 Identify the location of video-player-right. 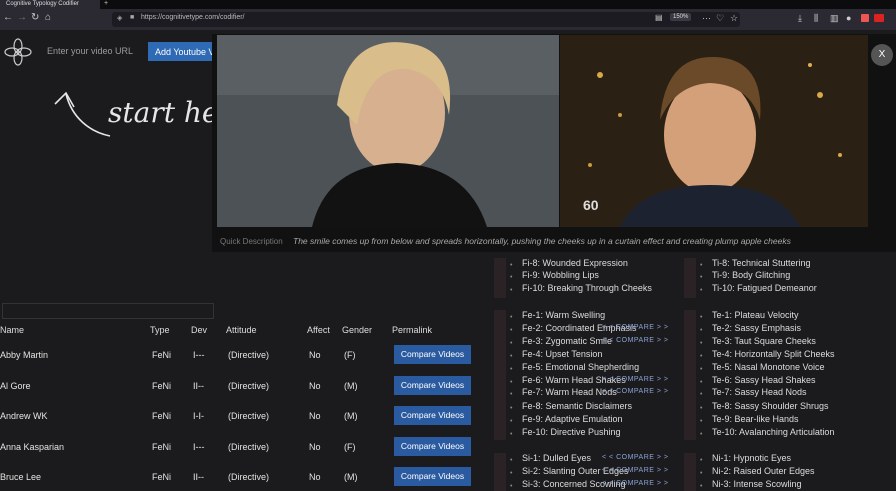
(714, 131).